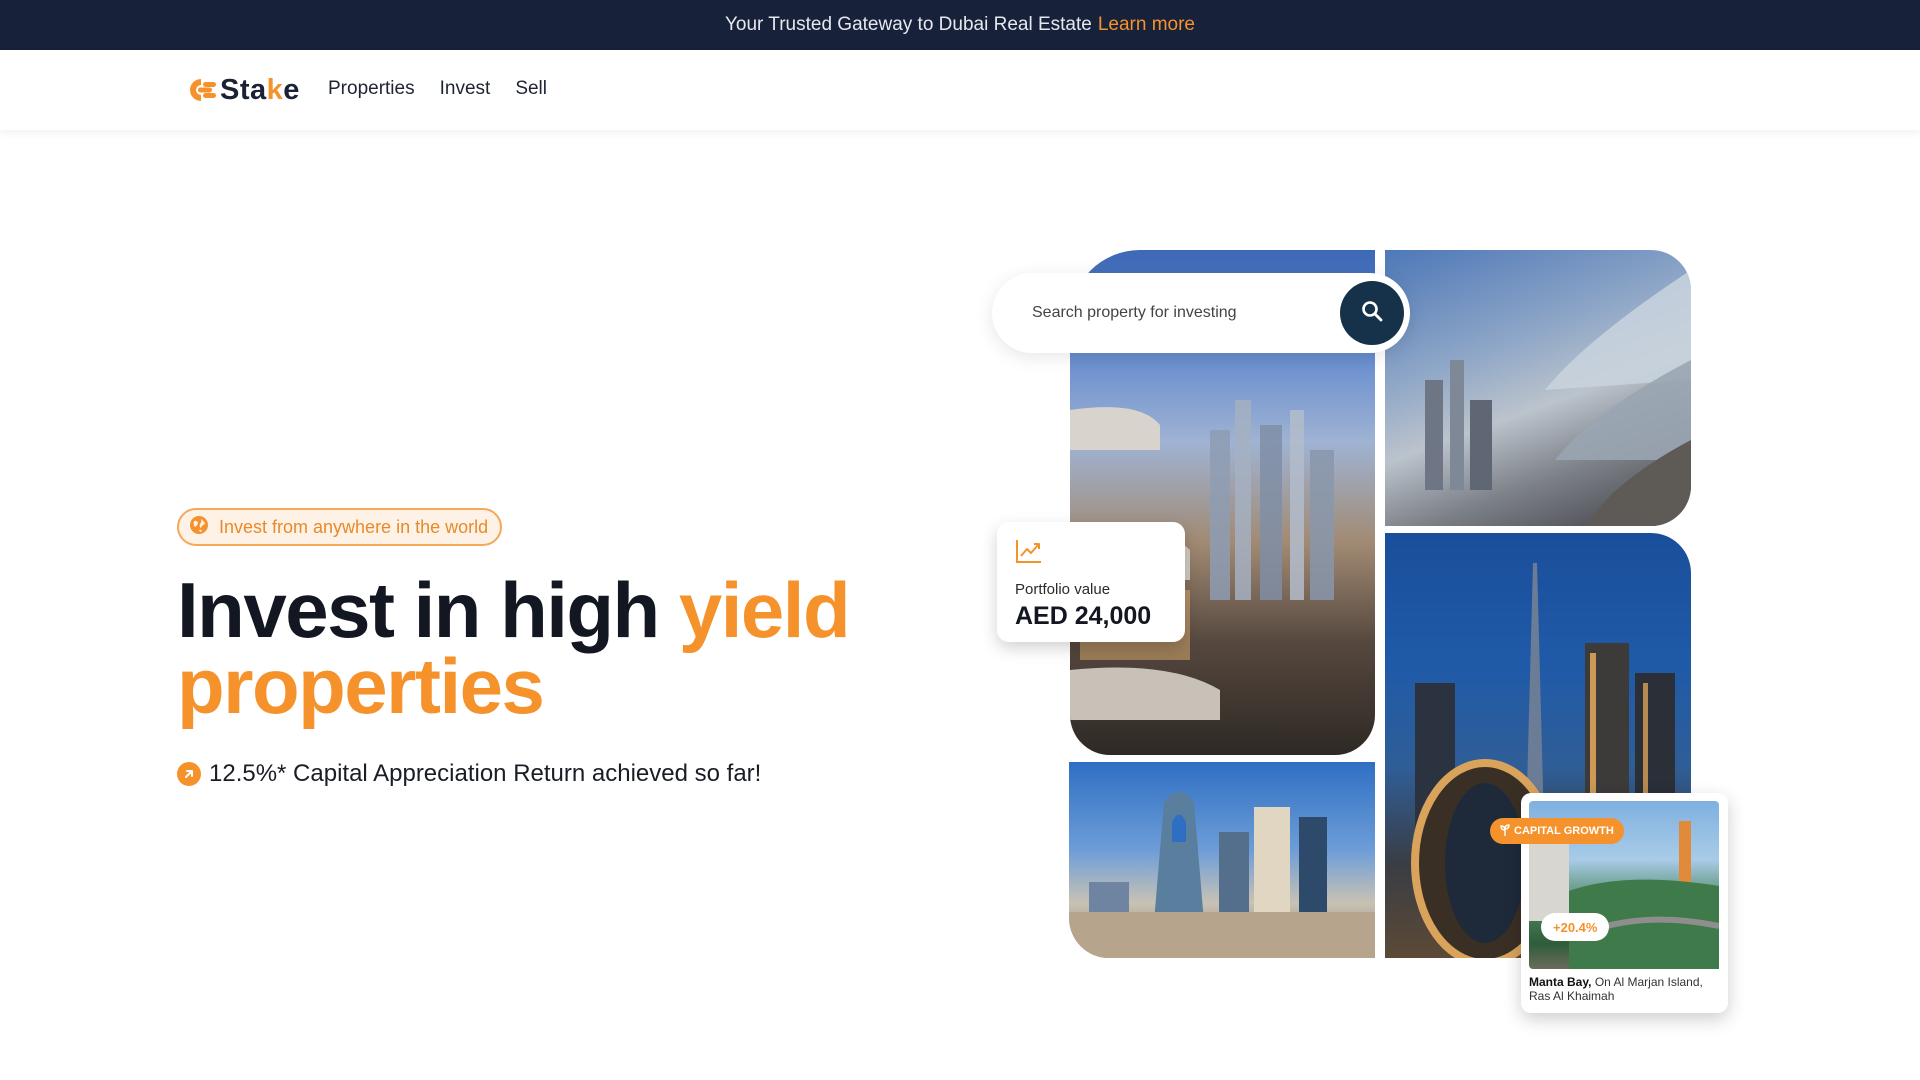  Describe the element at coordinates (531, 89) in the screenshot. I see `nav-item-sell: Sell` at that location.